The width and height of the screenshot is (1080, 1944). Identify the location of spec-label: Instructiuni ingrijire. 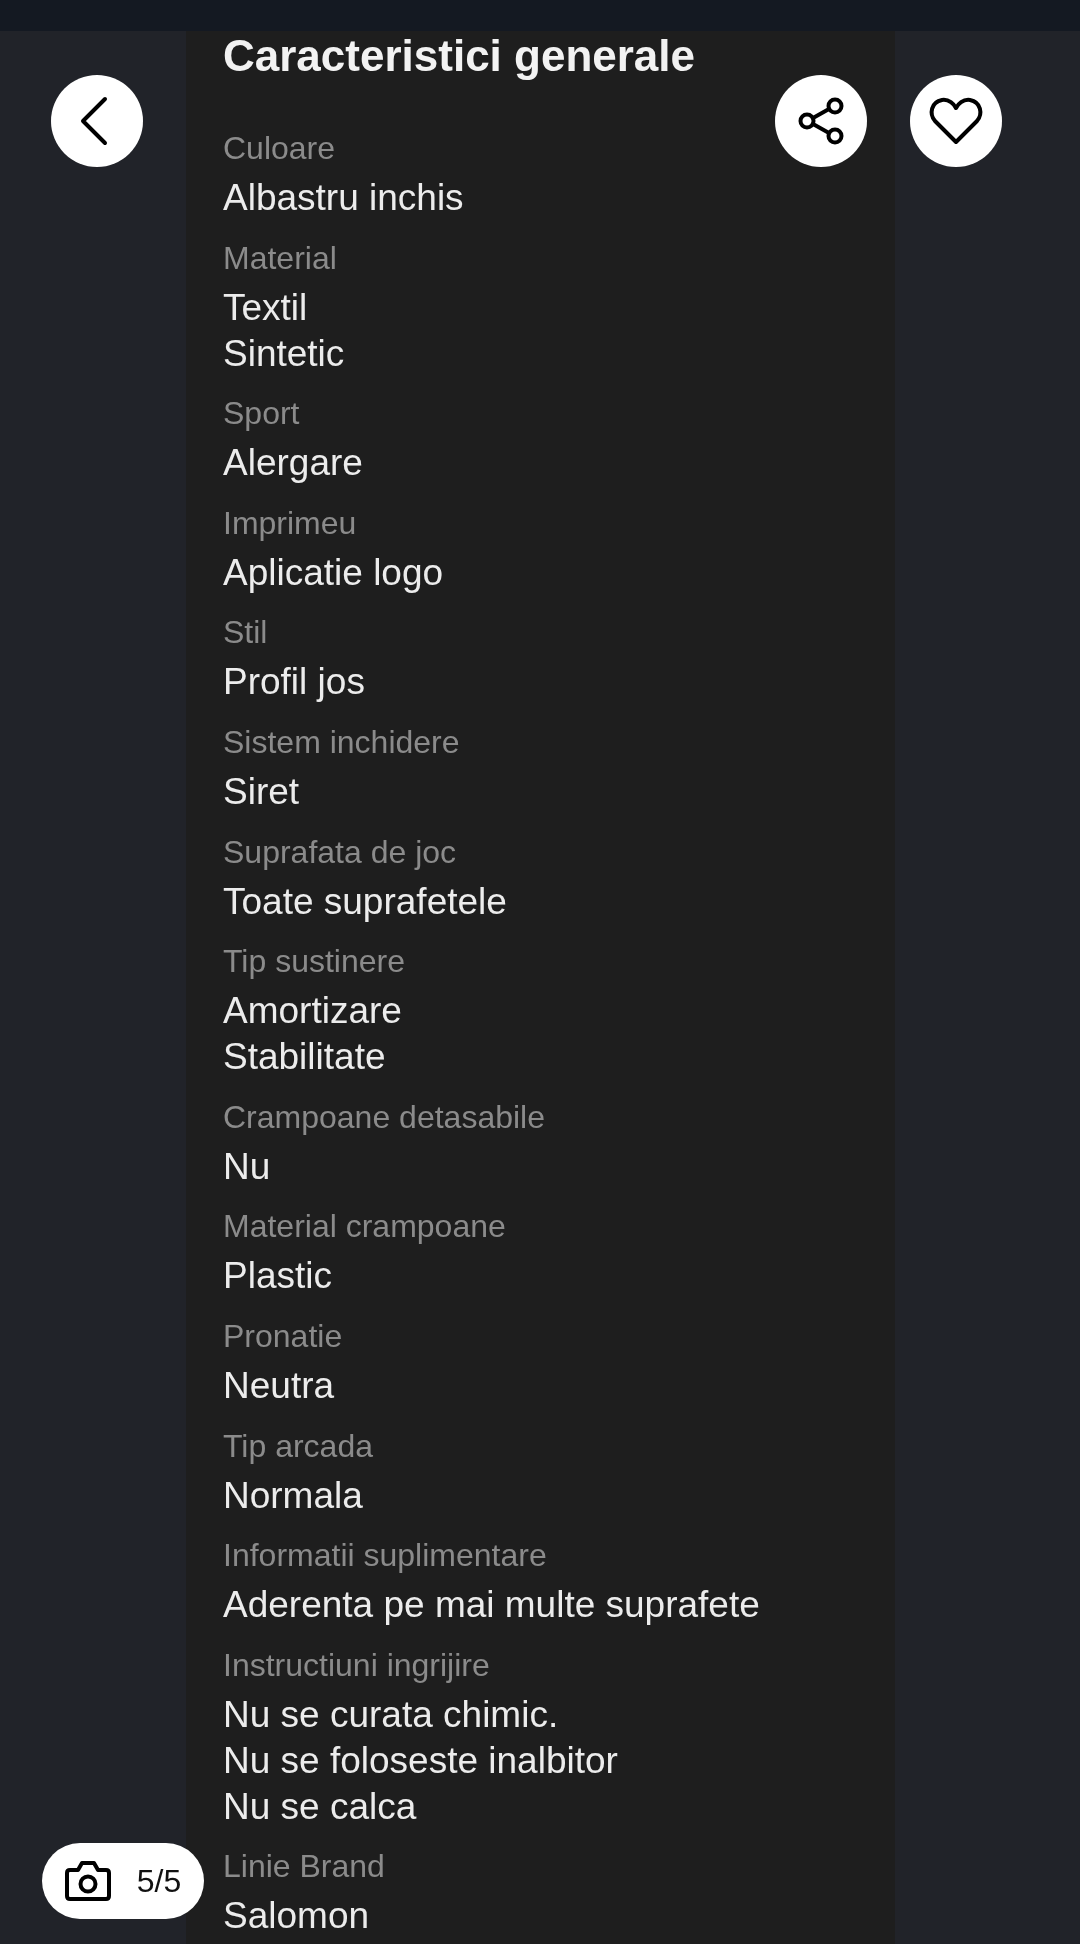
(356, 1665).